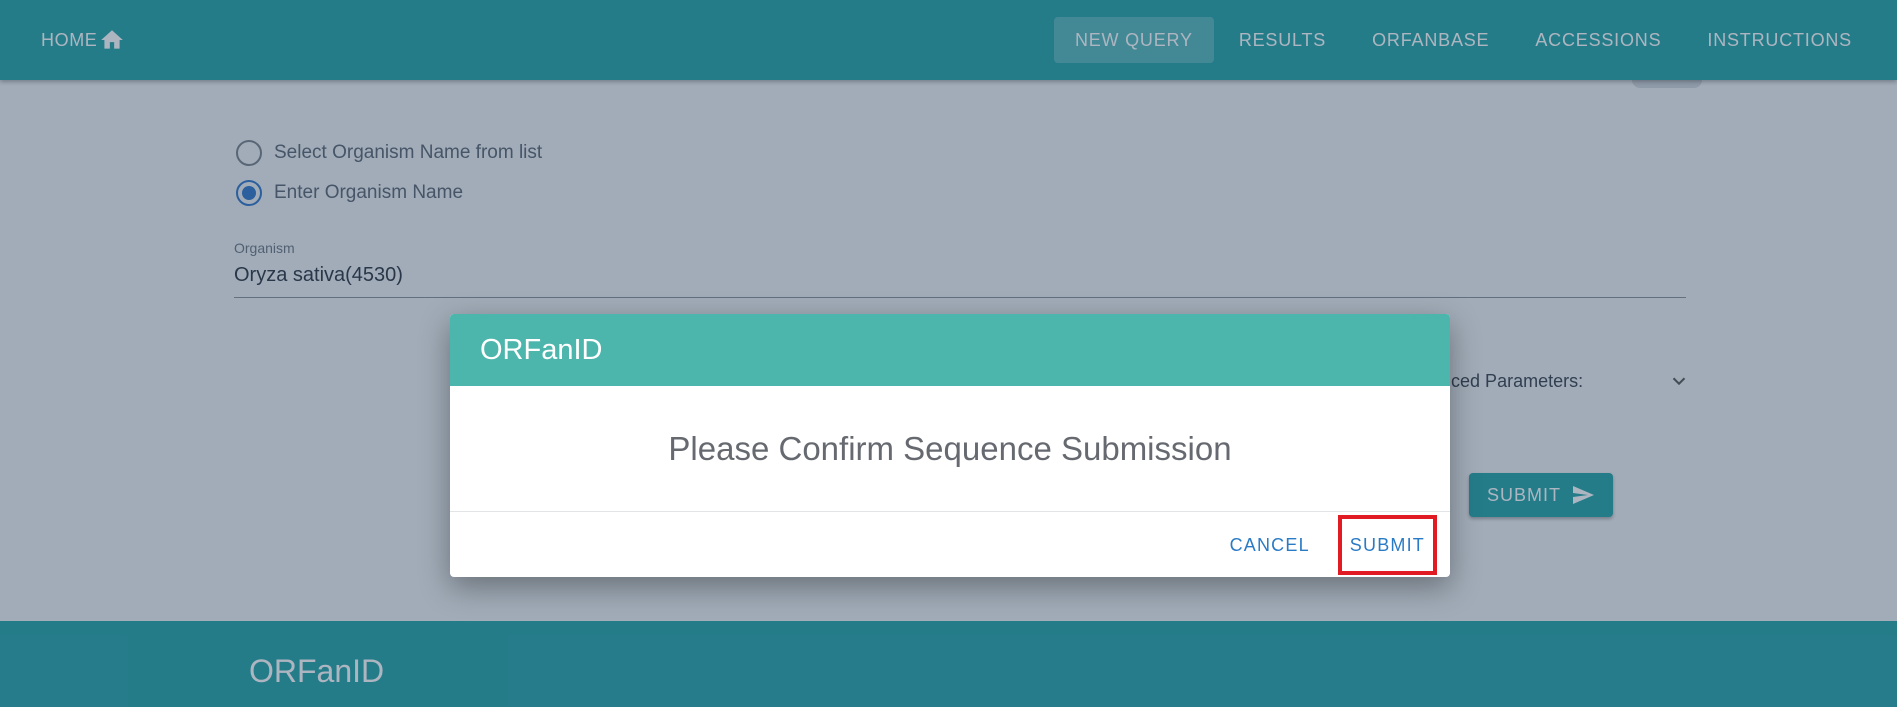 Image resolution: width=1897 pixels, height=707 pixels. What do you see at coordinates (950, 350) in the screenshot?
I see `dialog-title: ORFanID` at bounding box center [950, 350].